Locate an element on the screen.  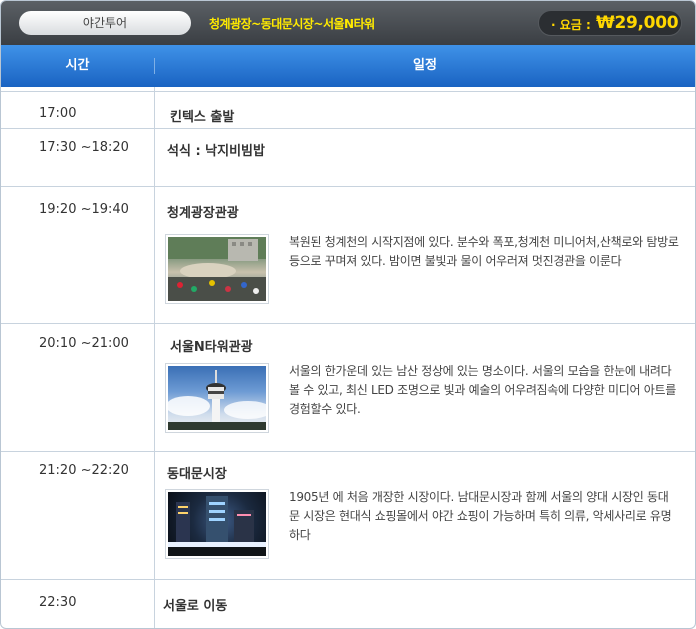
tour-route: 청계광장~동대문시장~서울N타워 is located at coordinates (292, 24).